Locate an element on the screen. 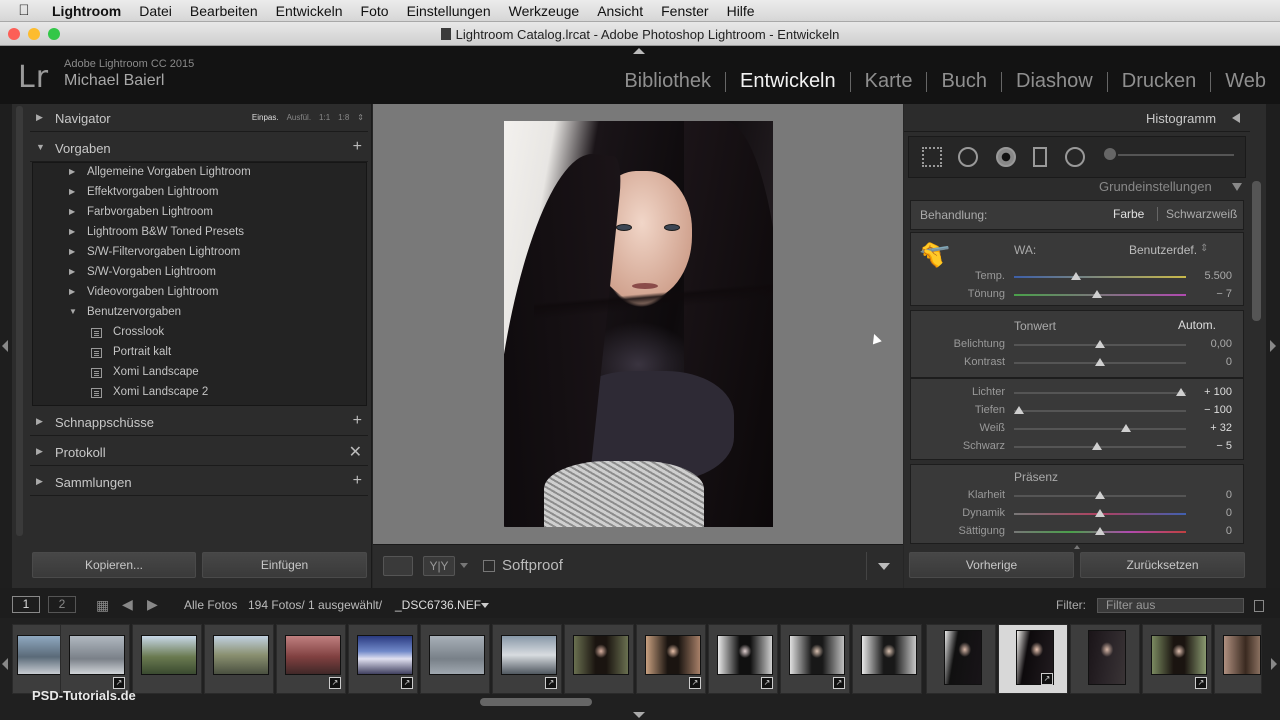 The width and height of the screenshot is (1280, 720). highlights-slider-track is located at coordinates (1100, 393).